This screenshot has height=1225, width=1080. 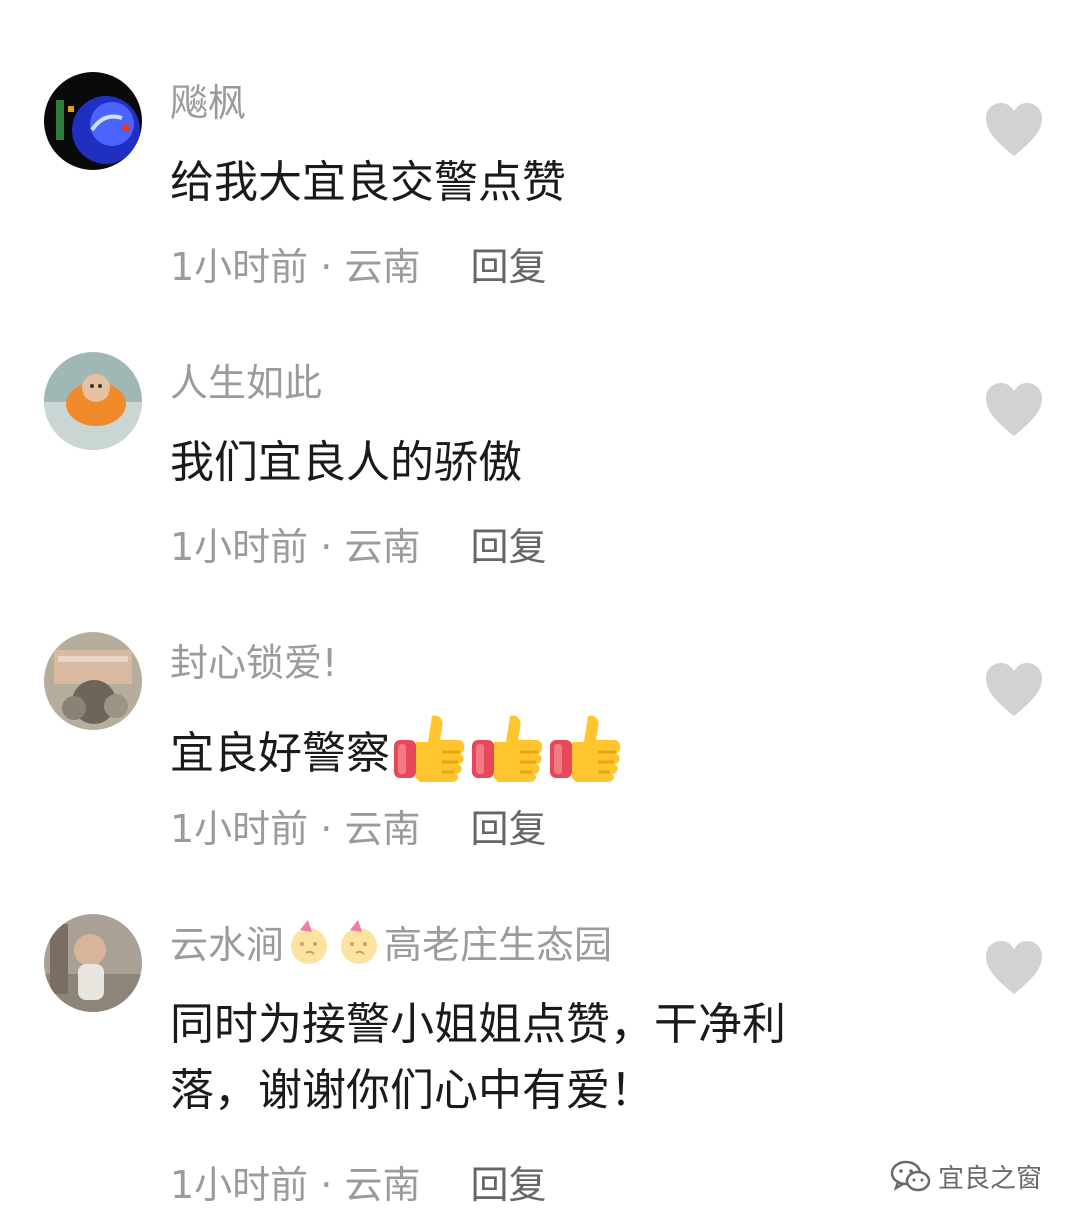 I want to click on comment-text: 我们宜良人的骄傲, so click(x=346, y=462).